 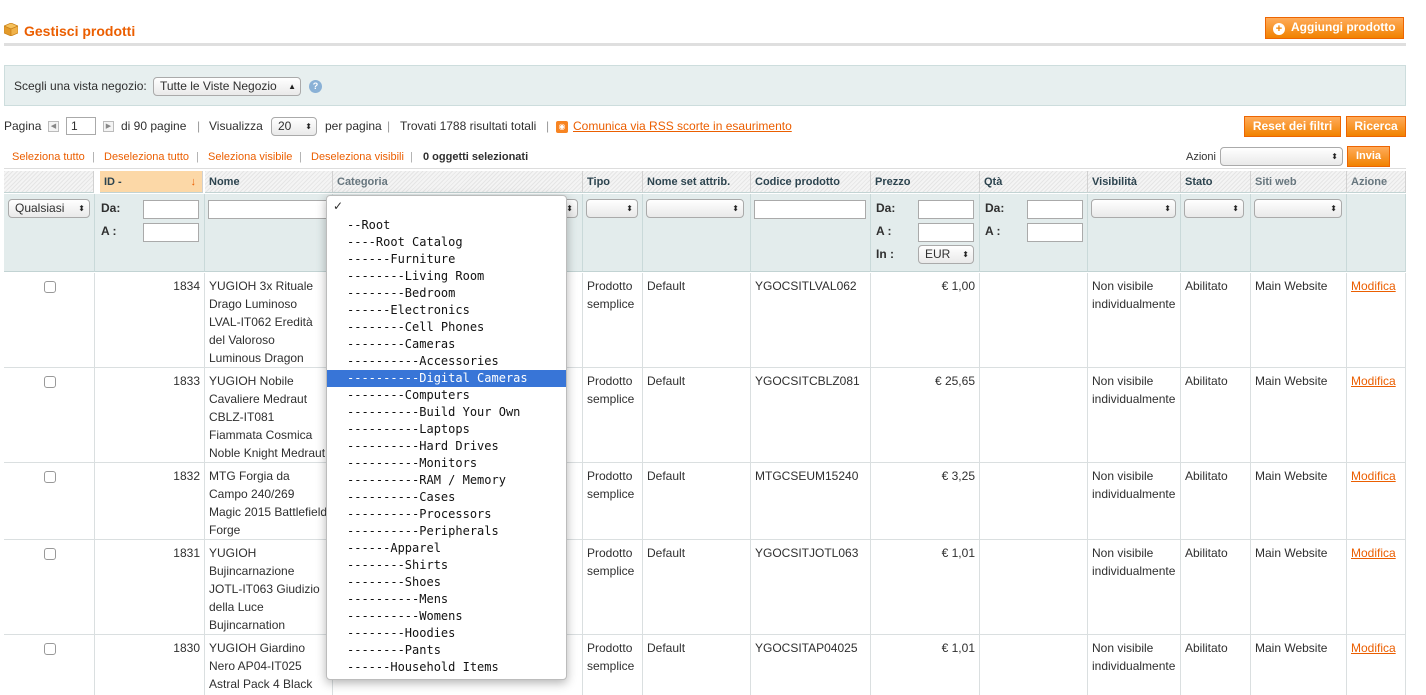 What do you see at coordinates (695, 208) in the screenshot?
I see `filter-attribute-set-select: ⬍` at bounding box center [695, 208].